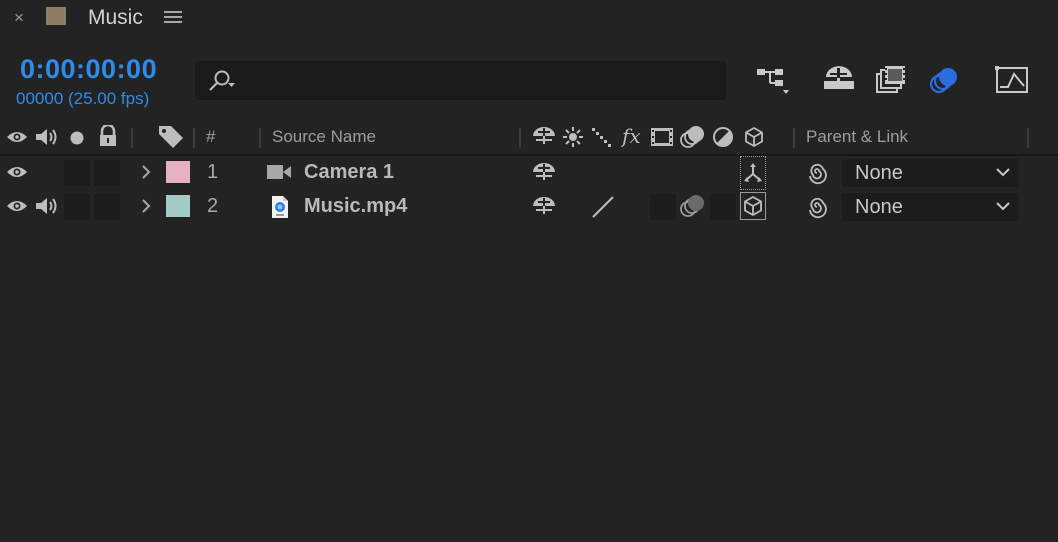 Image resolution: width=1058 pixels, height=542 pixels. I want to click on hamburger-icon, so click(173, 17).